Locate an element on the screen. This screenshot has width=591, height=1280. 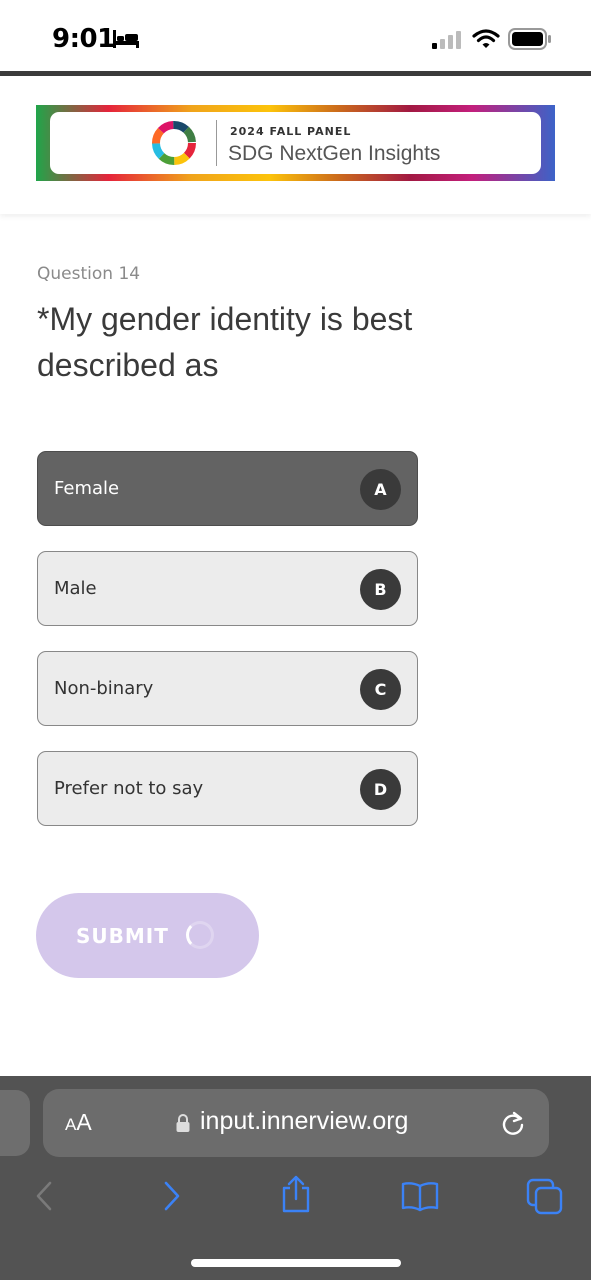
option-male: Male B is located at coordinates (227, 588).